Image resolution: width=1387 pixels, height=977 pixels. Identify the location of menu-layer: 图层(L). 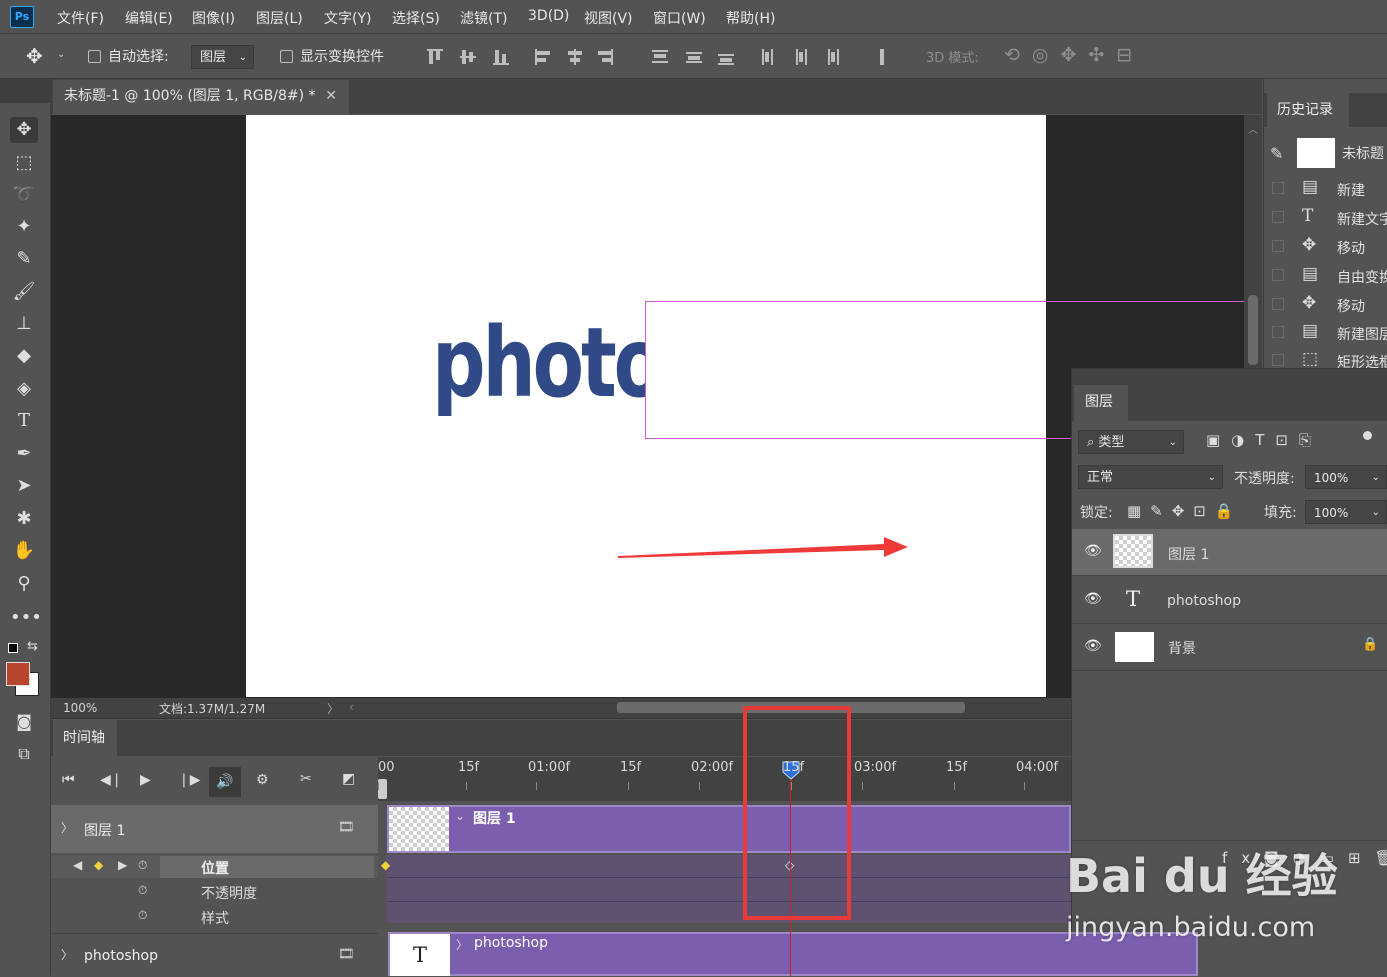
(279, 18).